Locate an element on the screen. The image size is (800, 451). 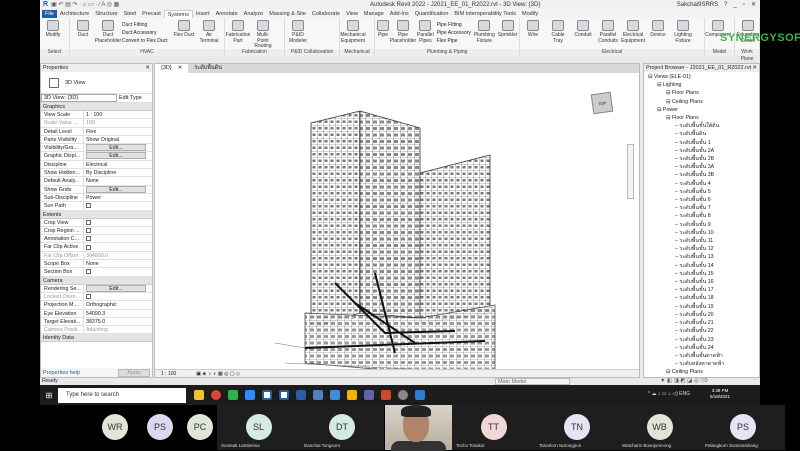
tree-item: – ระดับพื้นชั้น 3A is located at coordinates (701, 167).